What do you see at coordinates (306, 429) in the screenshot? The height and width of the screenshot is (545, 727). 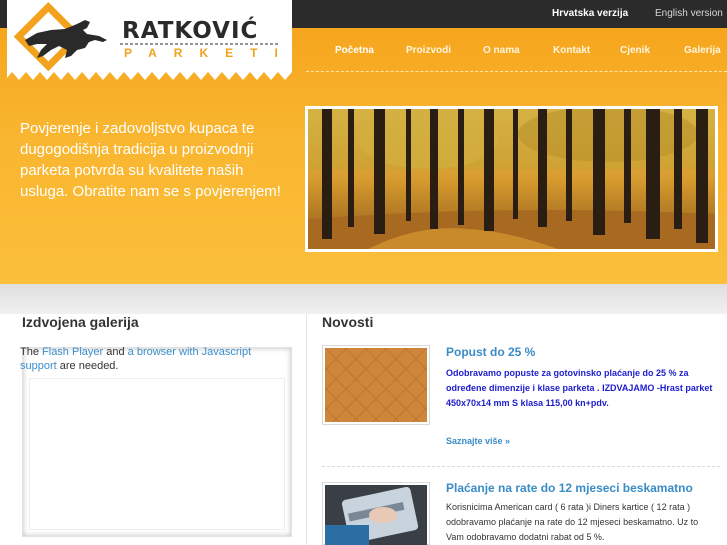 I see `column-divider` at bounding box center [306, 429].